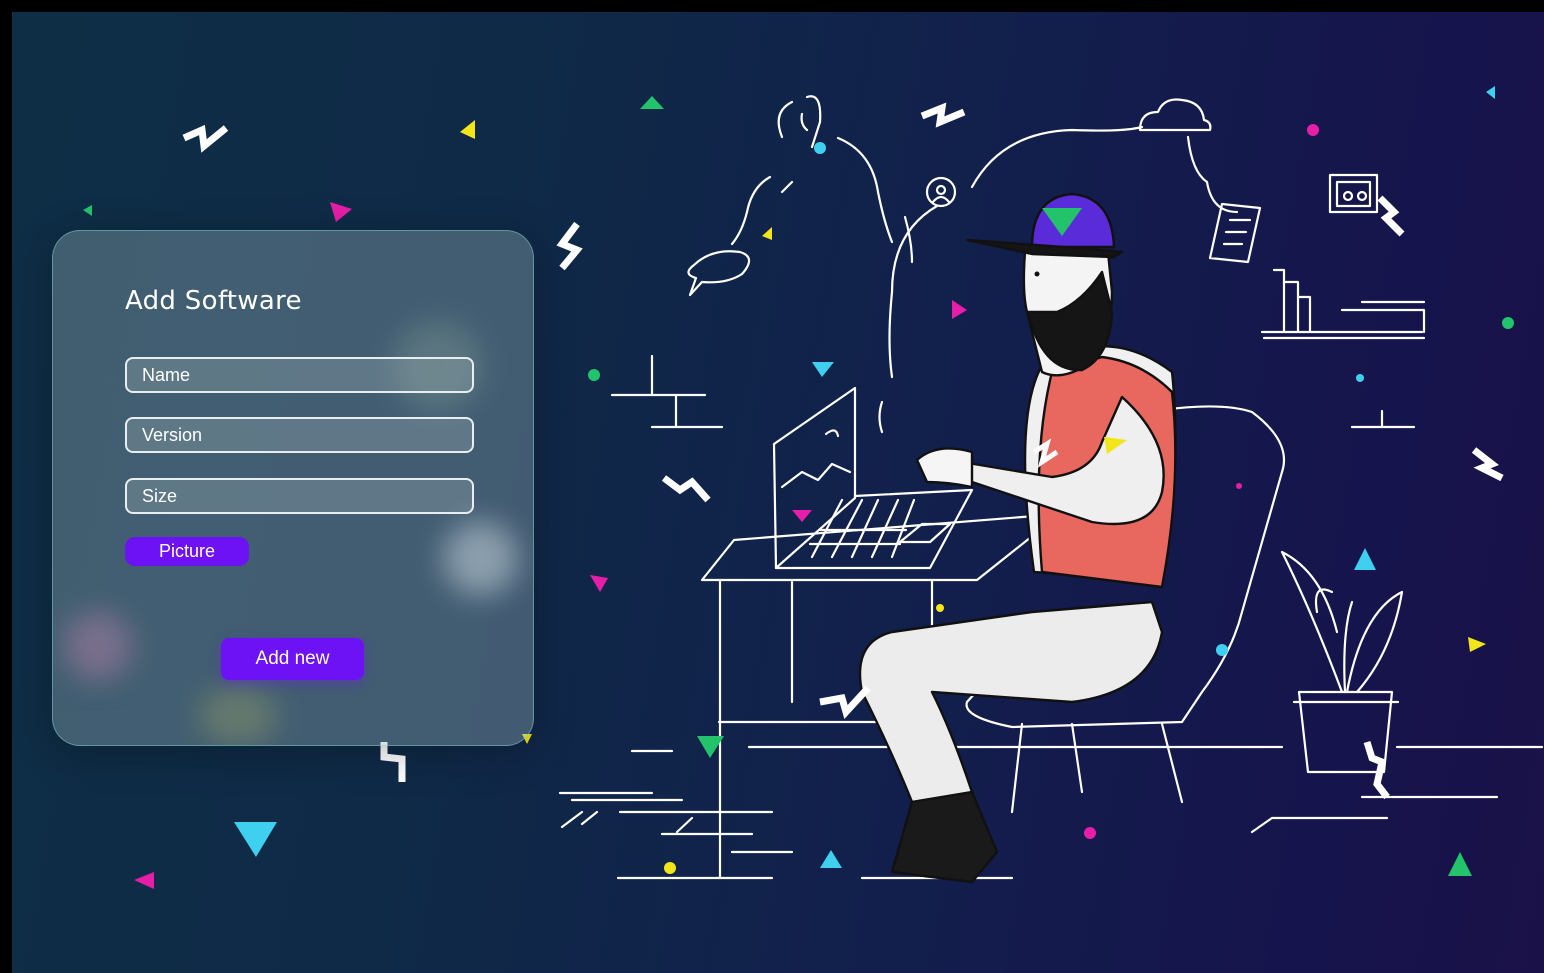 This screenshot has height=973, width=1544. Describe the element at coordinates (213, 301) in the screenshot. I see `form-title: Add Software` at that location.